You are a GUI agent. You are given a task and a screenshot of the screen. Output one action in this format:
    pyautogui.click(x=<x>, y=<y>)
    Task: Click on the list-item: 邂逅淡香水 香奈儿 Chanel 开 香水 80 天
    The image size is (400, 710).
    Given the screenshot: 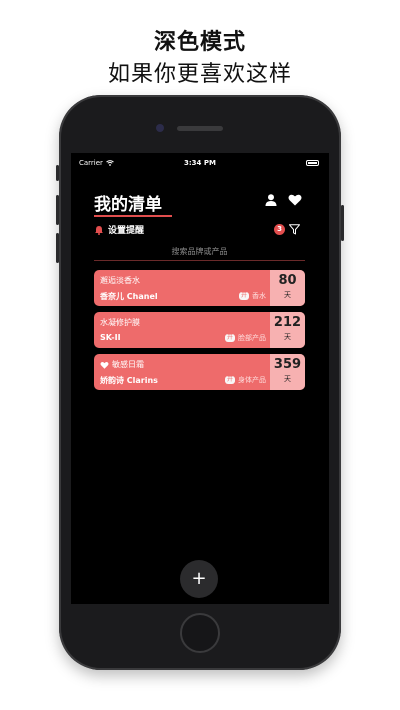 What is the action you would take?
    pyautogui.click(x=199, y=288)
    